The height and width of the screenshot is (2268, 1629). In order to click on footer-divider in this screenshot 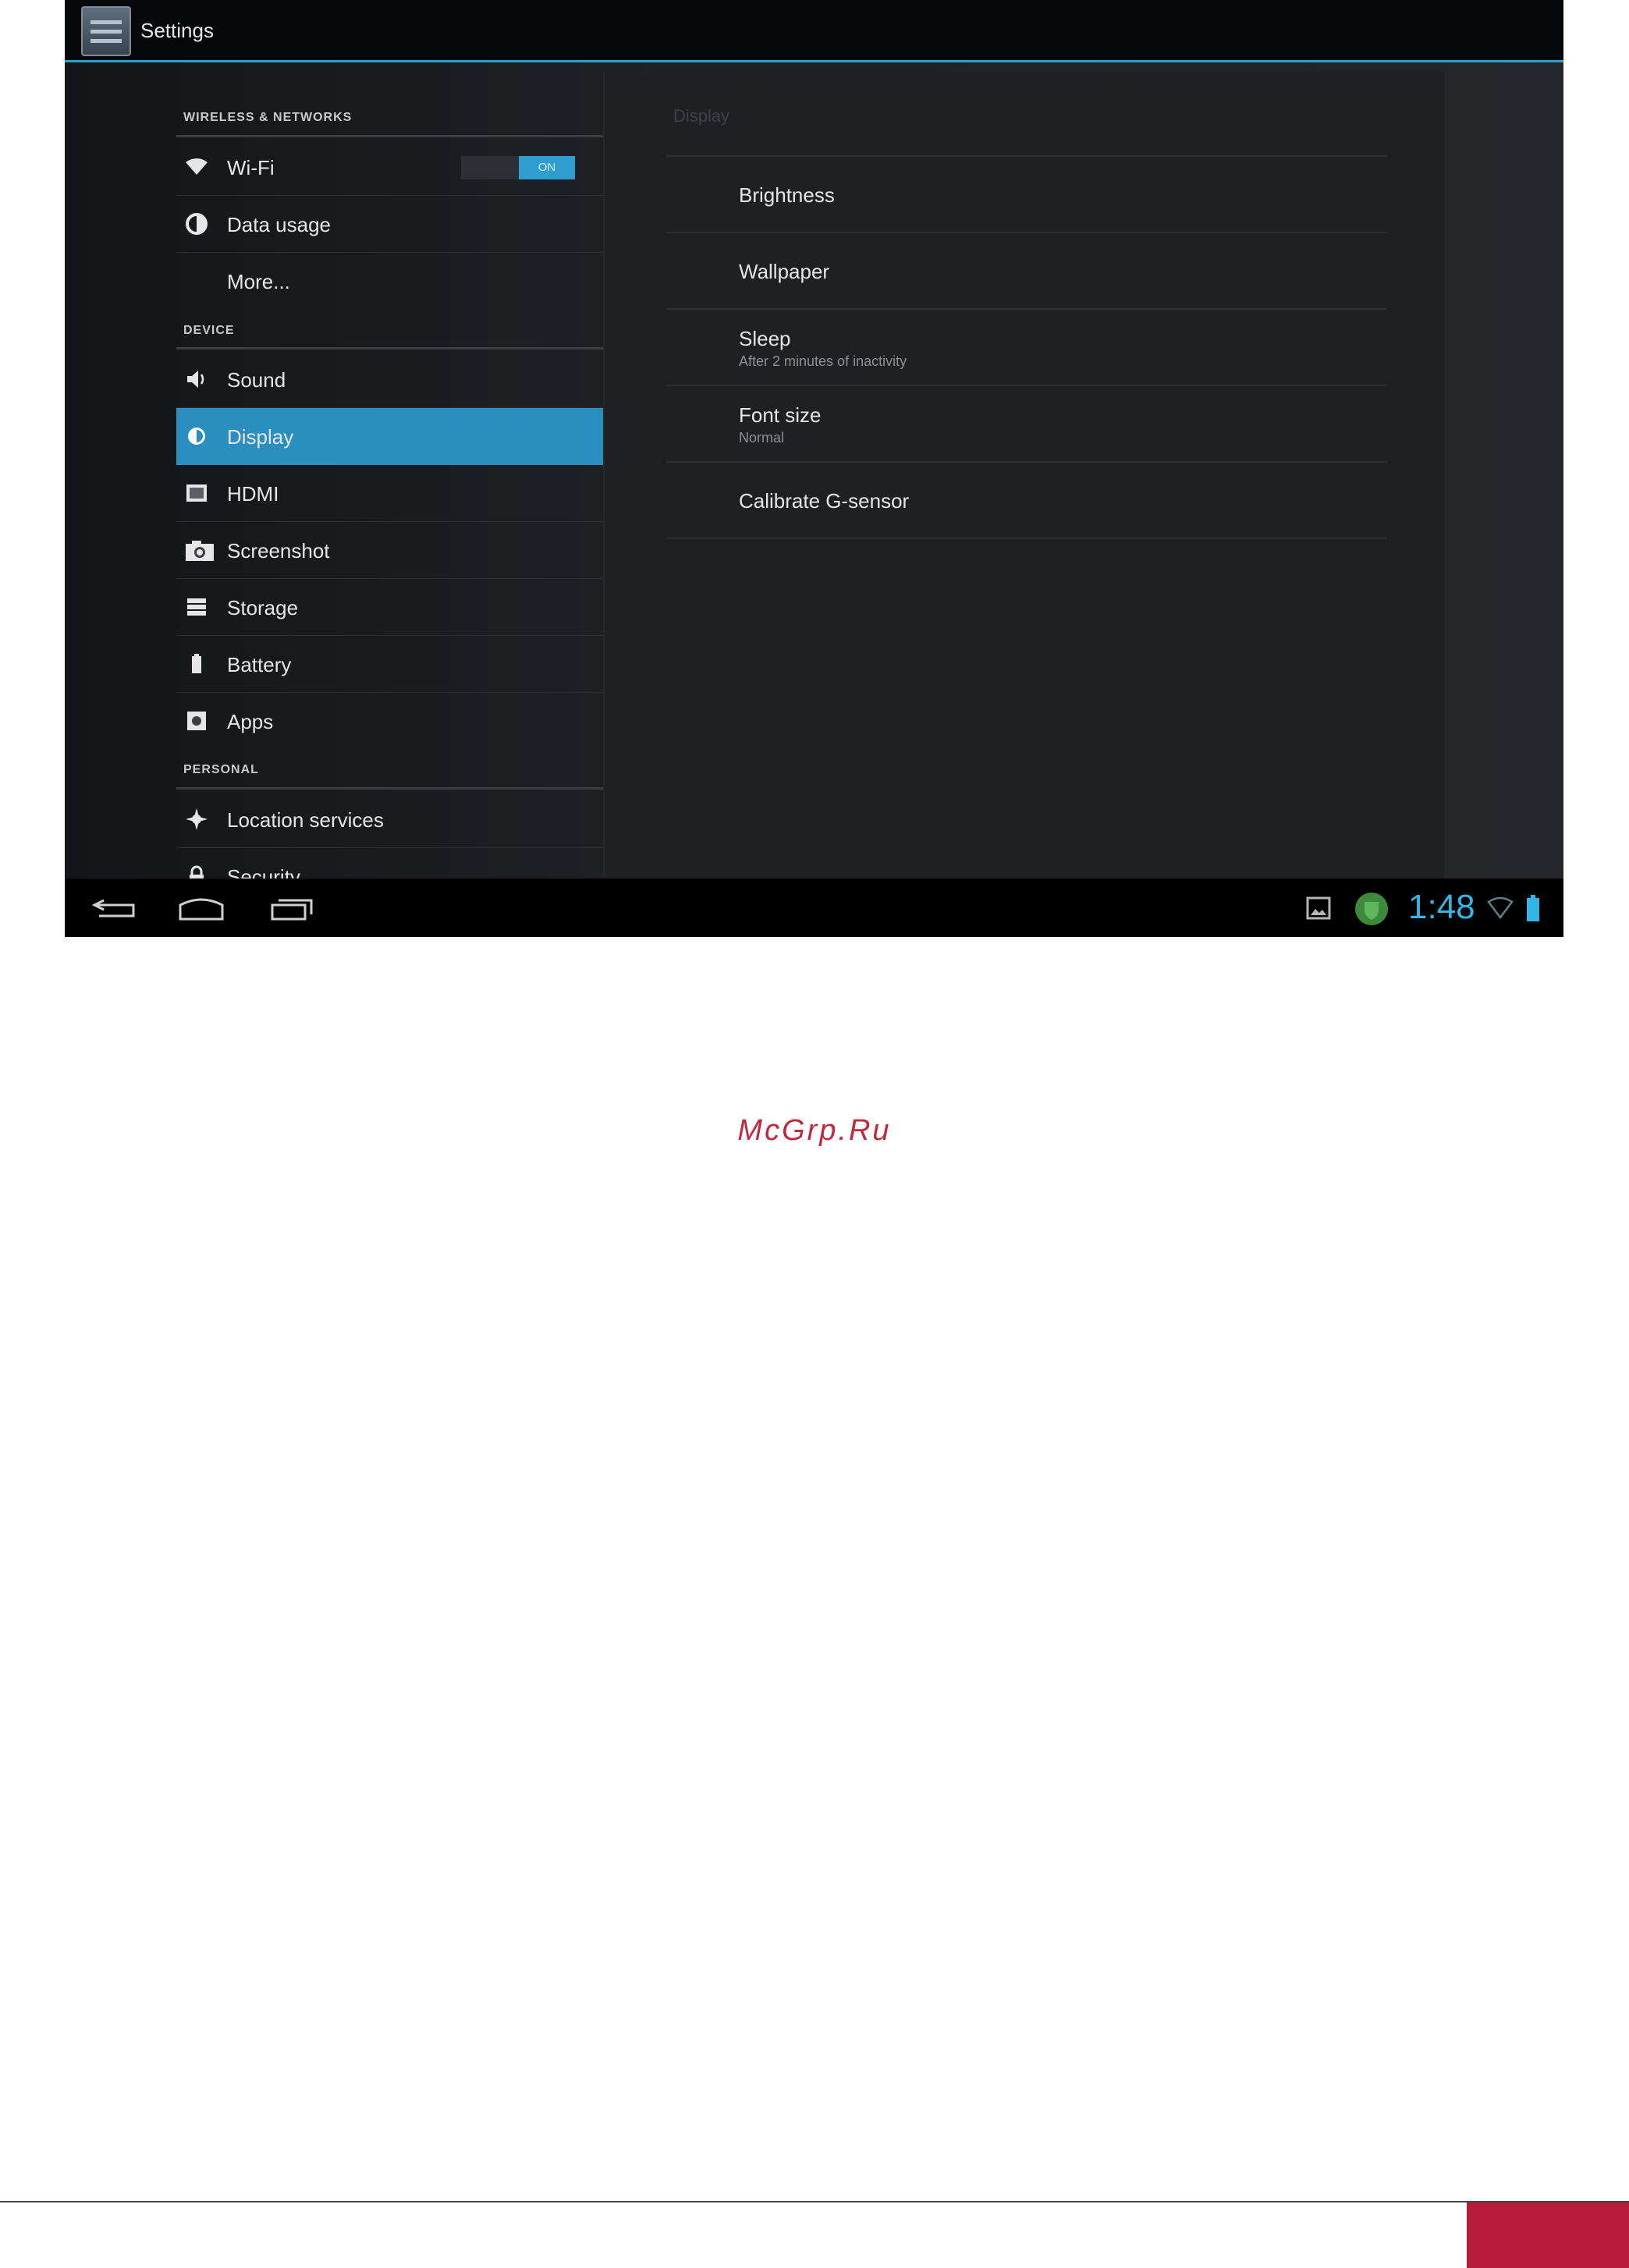, I will do `click(814, 2202)`.